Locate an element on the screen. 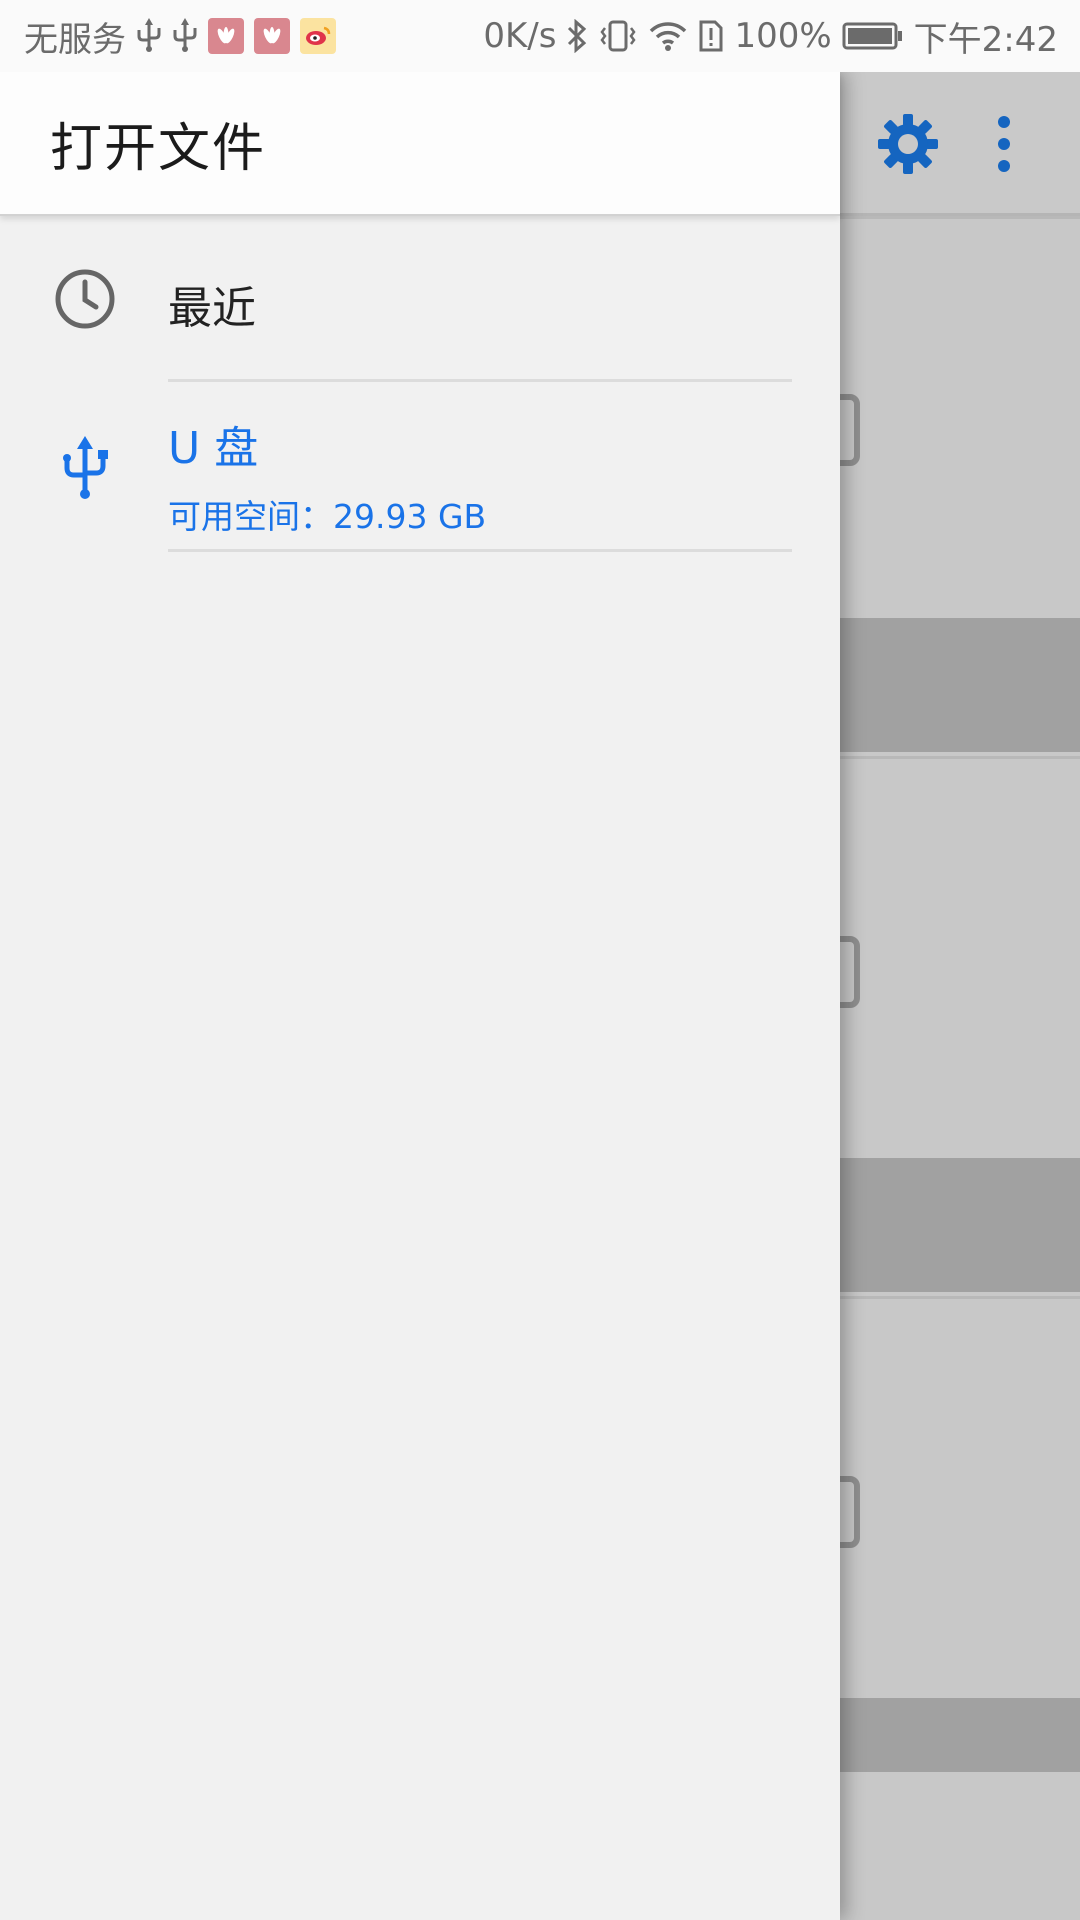 The image size is (1080, 1920). root-label-usb-drive: U 盘 is located at coordinates (213, 448).